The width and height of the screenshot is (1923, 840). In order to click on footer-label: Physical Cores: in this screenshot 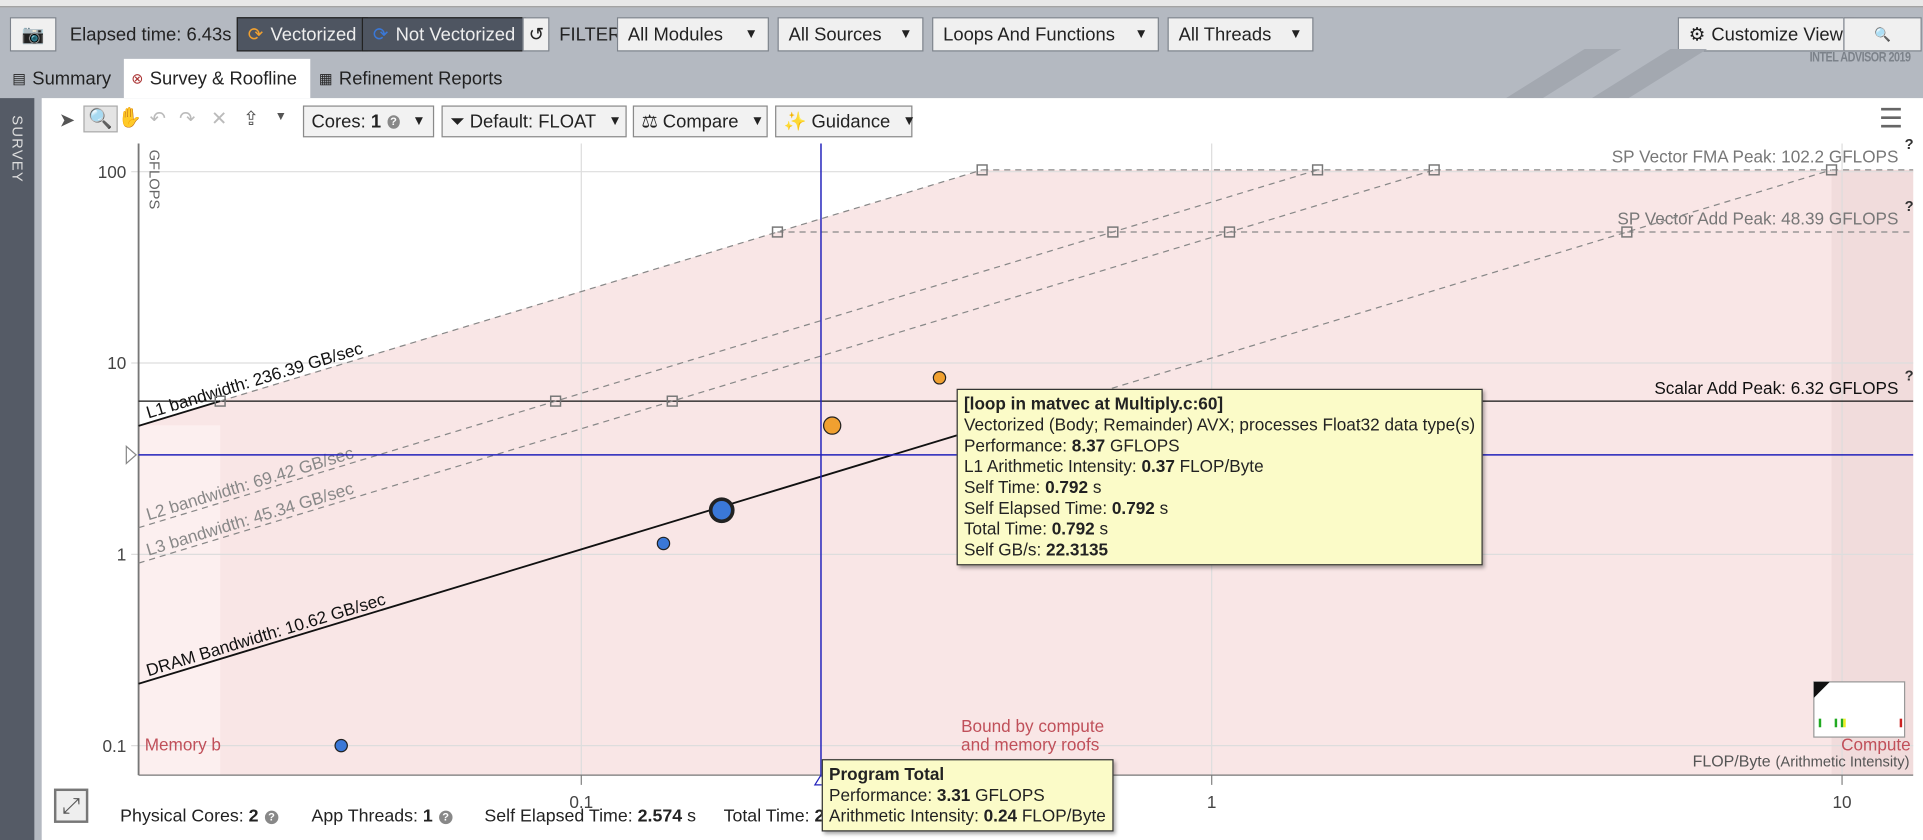, I will do `click(184, 816)`.